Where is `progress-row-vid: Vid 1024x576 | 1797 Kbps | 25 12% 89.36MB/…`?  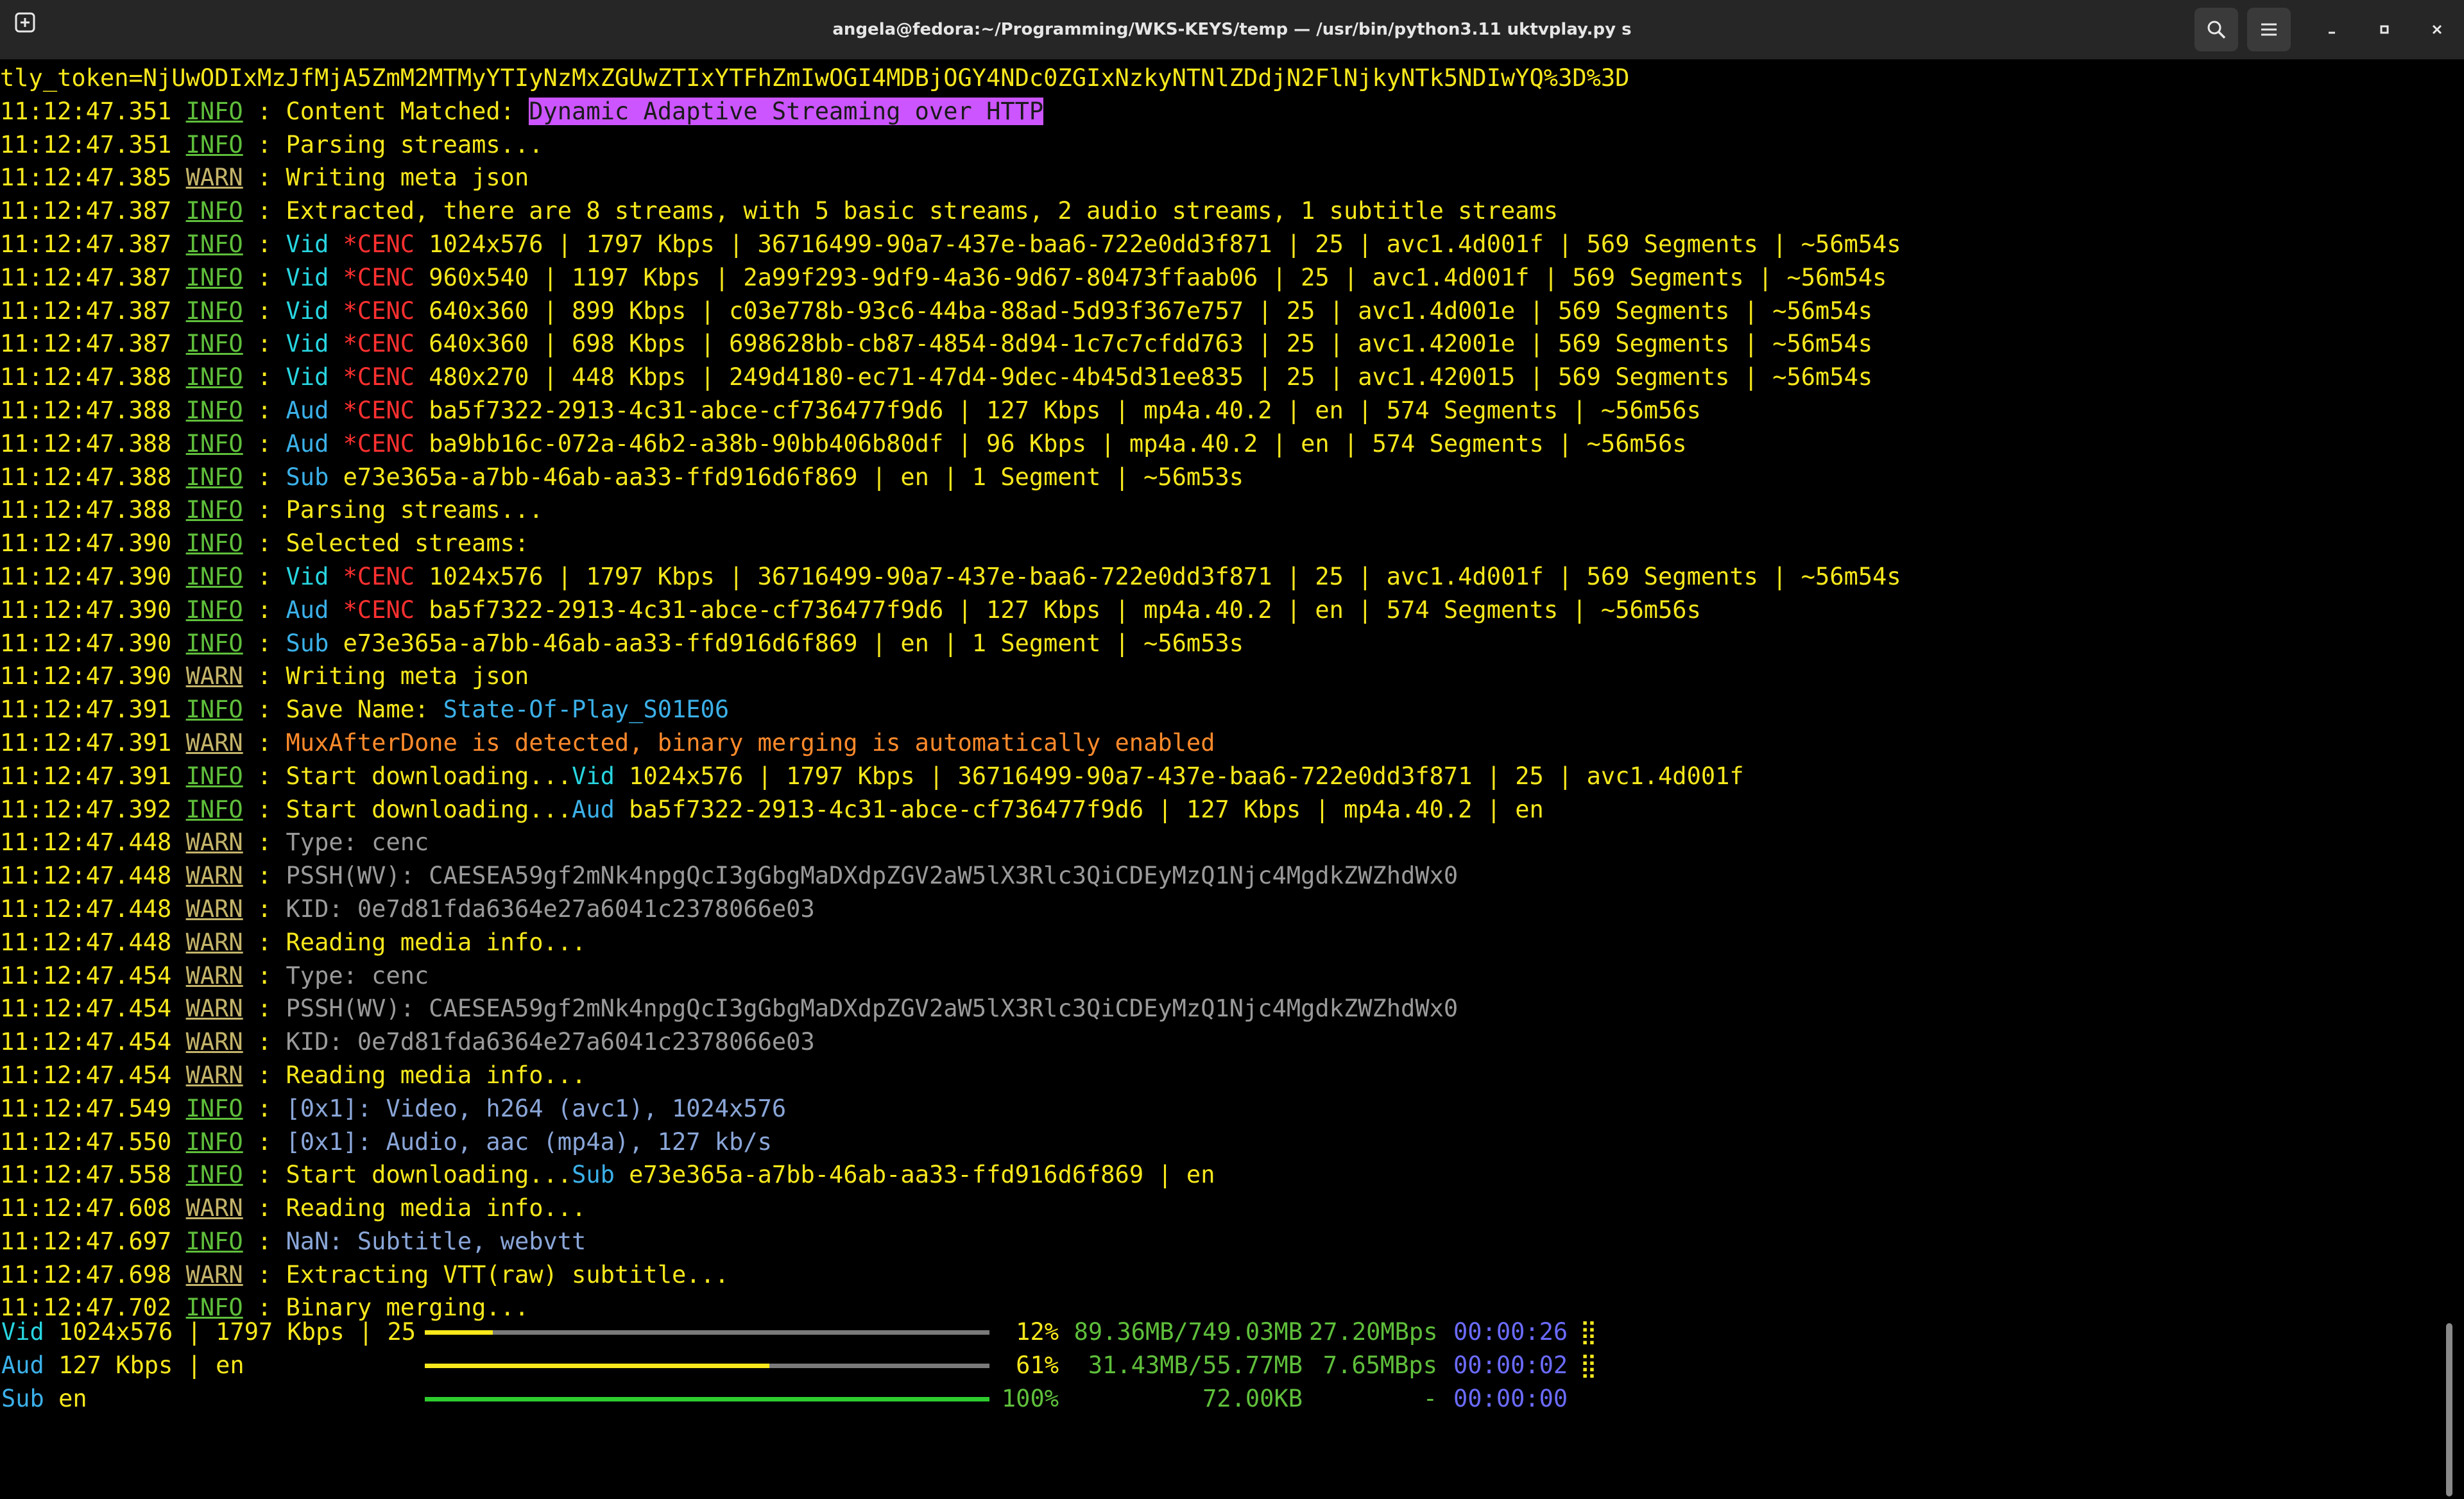
progress-row-vid: Vid 1024x576 | 1797 Kbps | 25 12% 89.36MB/… is located at coordinates (1219, 1332).